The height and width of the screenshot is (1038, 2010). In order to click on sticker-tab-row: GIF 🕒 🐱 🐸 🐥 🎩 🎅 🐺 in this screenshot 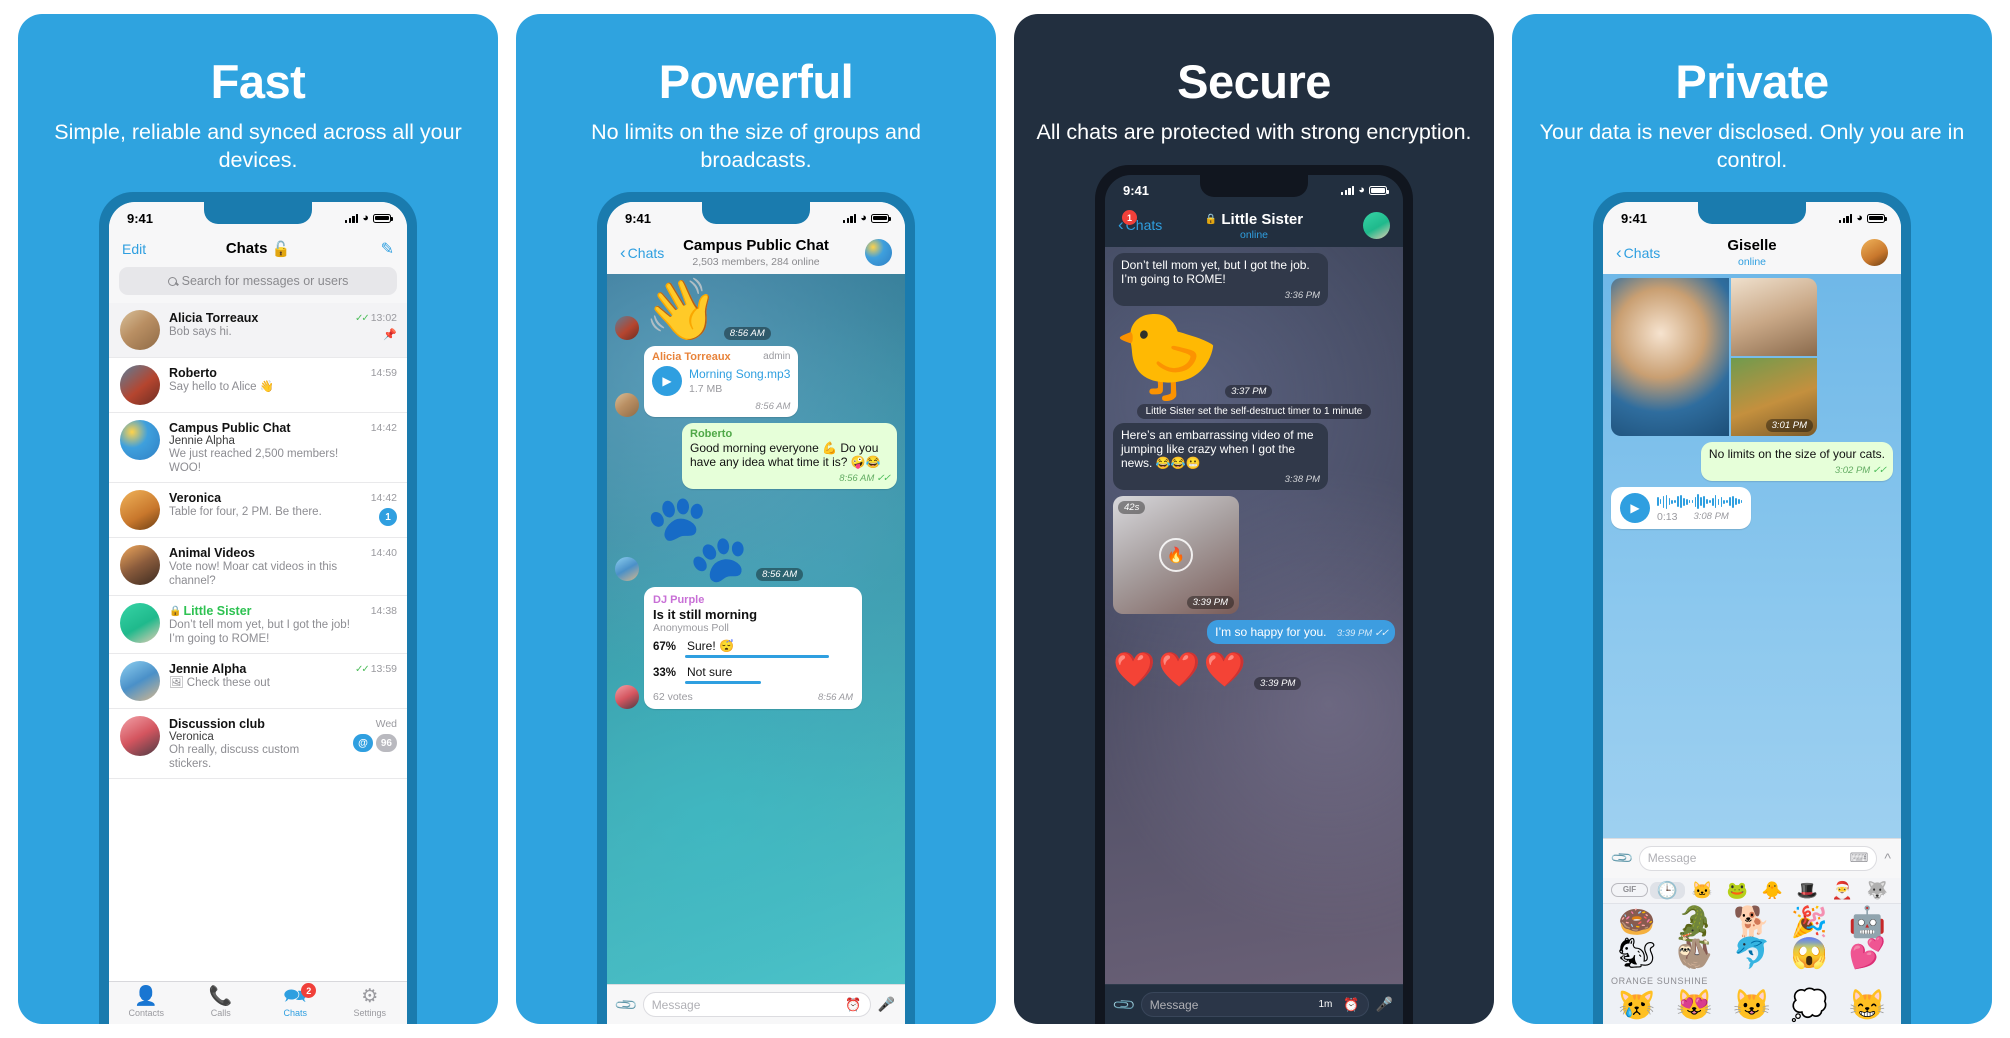, I will do `click(1752, 890)`.